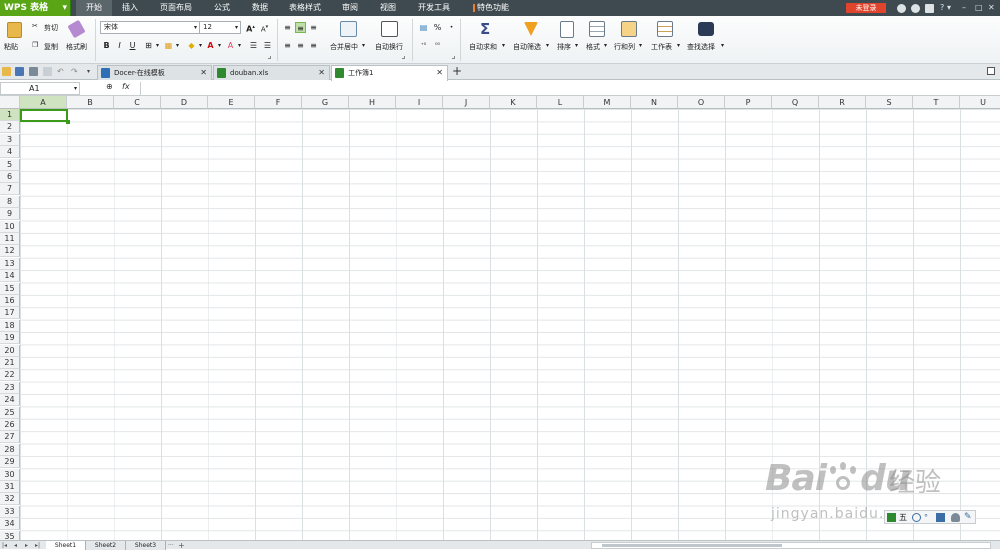  What do you see at coordinates (968, 517) in the screenshot?
I see `ime-settings-icon: ✎` at bounding box center [968, 517].